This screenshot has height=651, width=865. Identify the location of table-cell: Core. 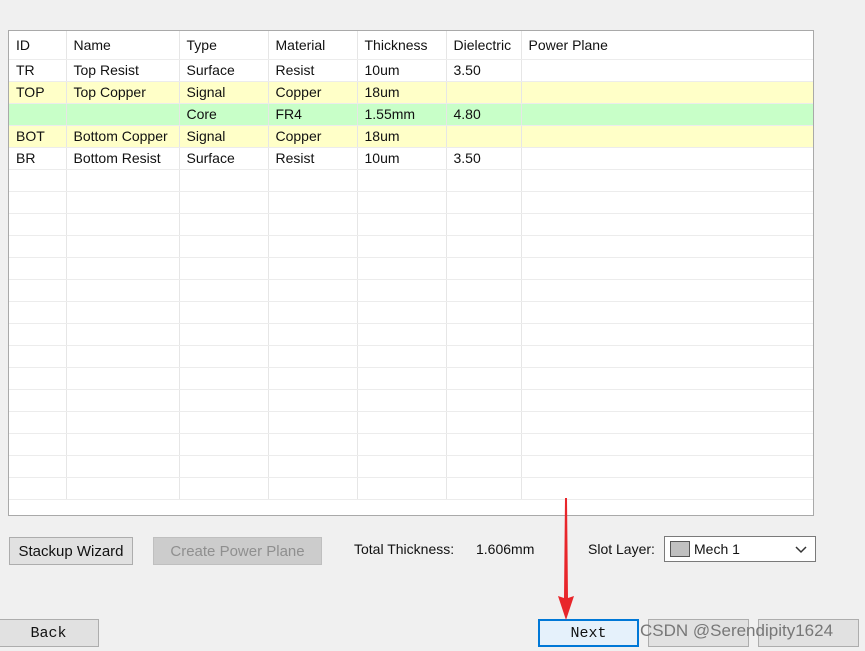
(224, 114).